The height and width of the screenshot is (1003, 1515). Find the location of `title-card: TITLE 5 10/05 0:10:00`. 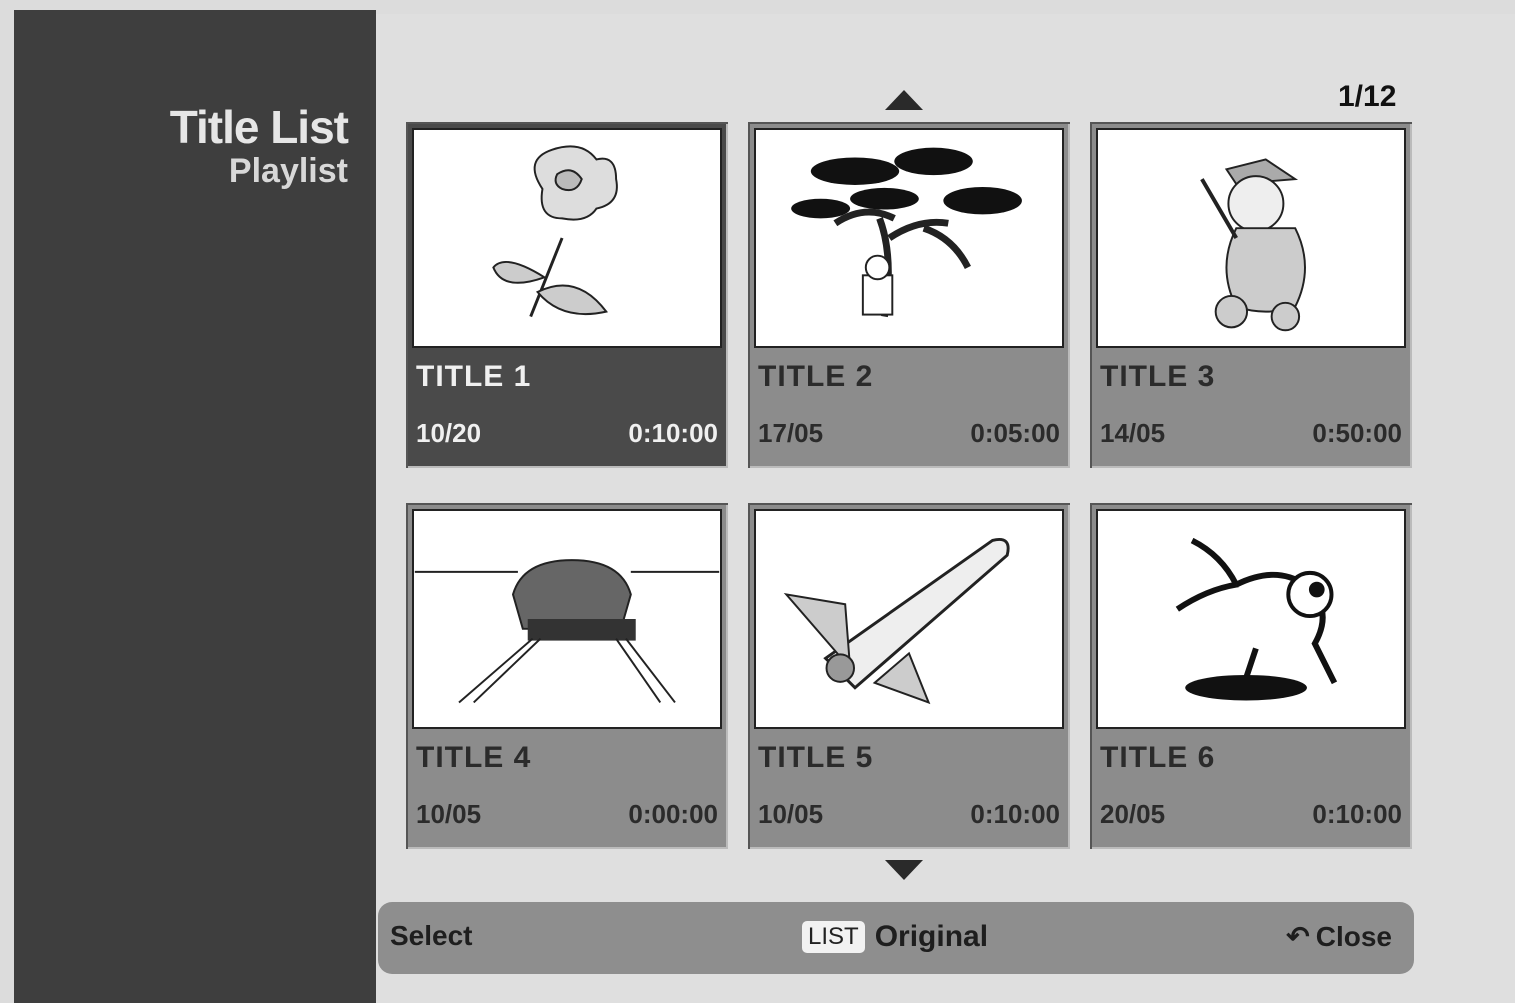

title-card: TITLE 5 10/05 0:10:00 is located at coordinates (909, 676).